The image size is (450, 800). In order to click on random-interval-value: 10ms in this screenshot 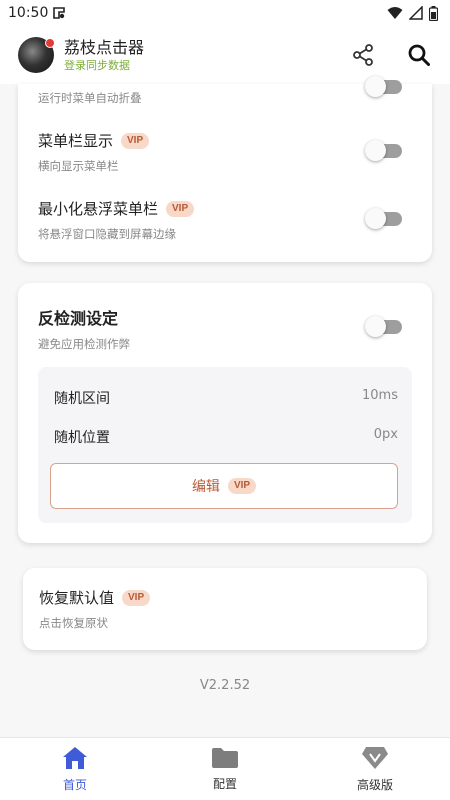, I will do `click(380, 395)`.